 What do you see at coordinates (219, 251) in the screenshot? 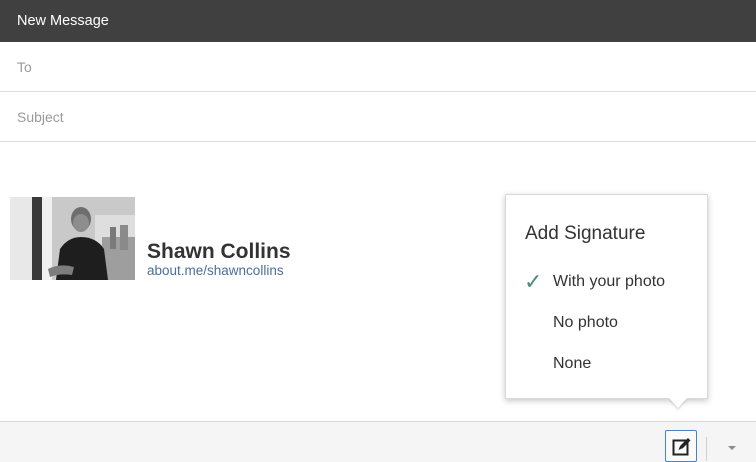
I see `signature-name: Shawn Collins` at bounding box center [219, 251].